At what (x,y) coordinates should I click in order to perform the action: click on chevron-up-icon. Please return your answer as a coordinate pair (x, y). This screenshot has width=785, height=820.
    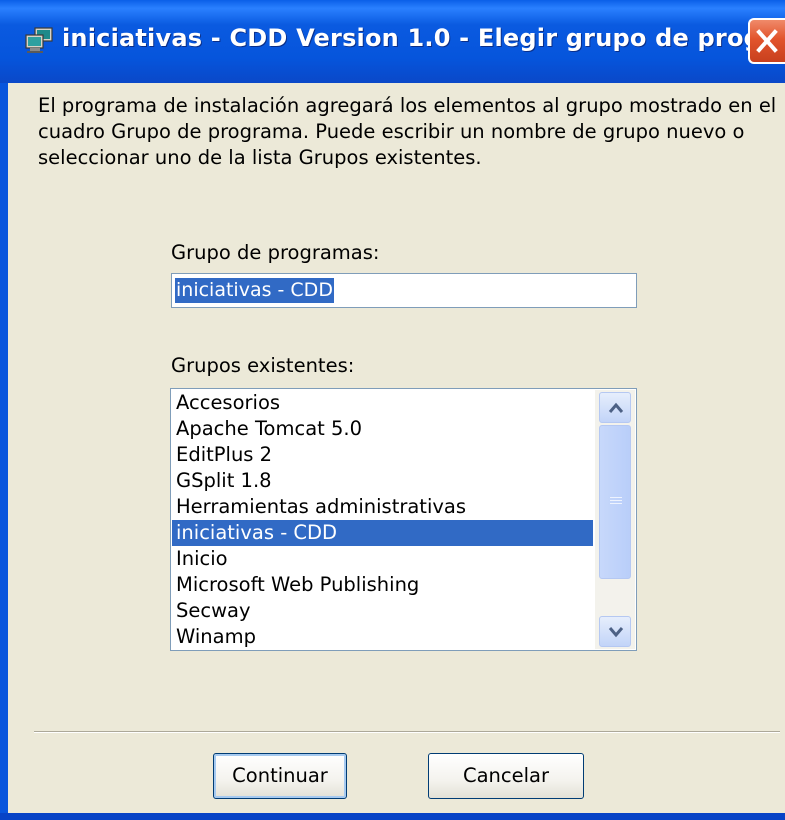
    Looking at the image, I should click on (616, 407).